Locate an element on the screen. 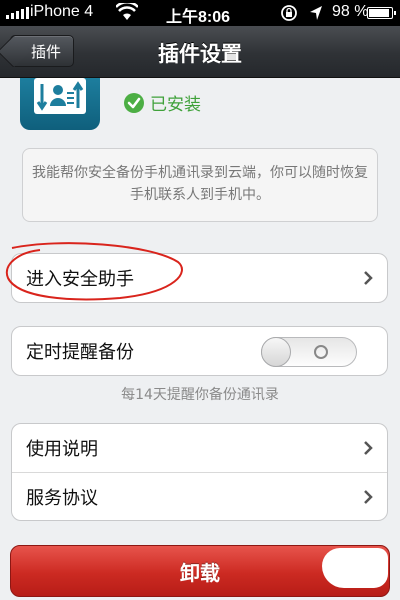 This screenshot has width=400, height=600. scheduled-reminder-row: 定时提醒备份 is located at coordinates (199, 351).